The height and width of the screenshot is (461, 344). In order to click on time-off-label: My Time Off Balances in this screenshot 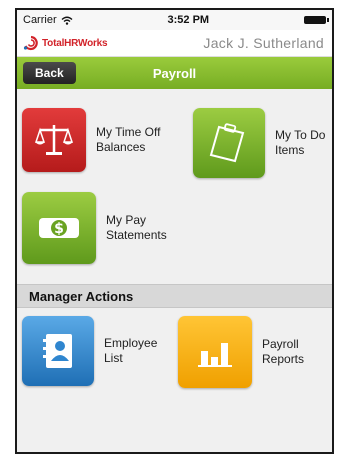, I will do `click(128, 139)`.